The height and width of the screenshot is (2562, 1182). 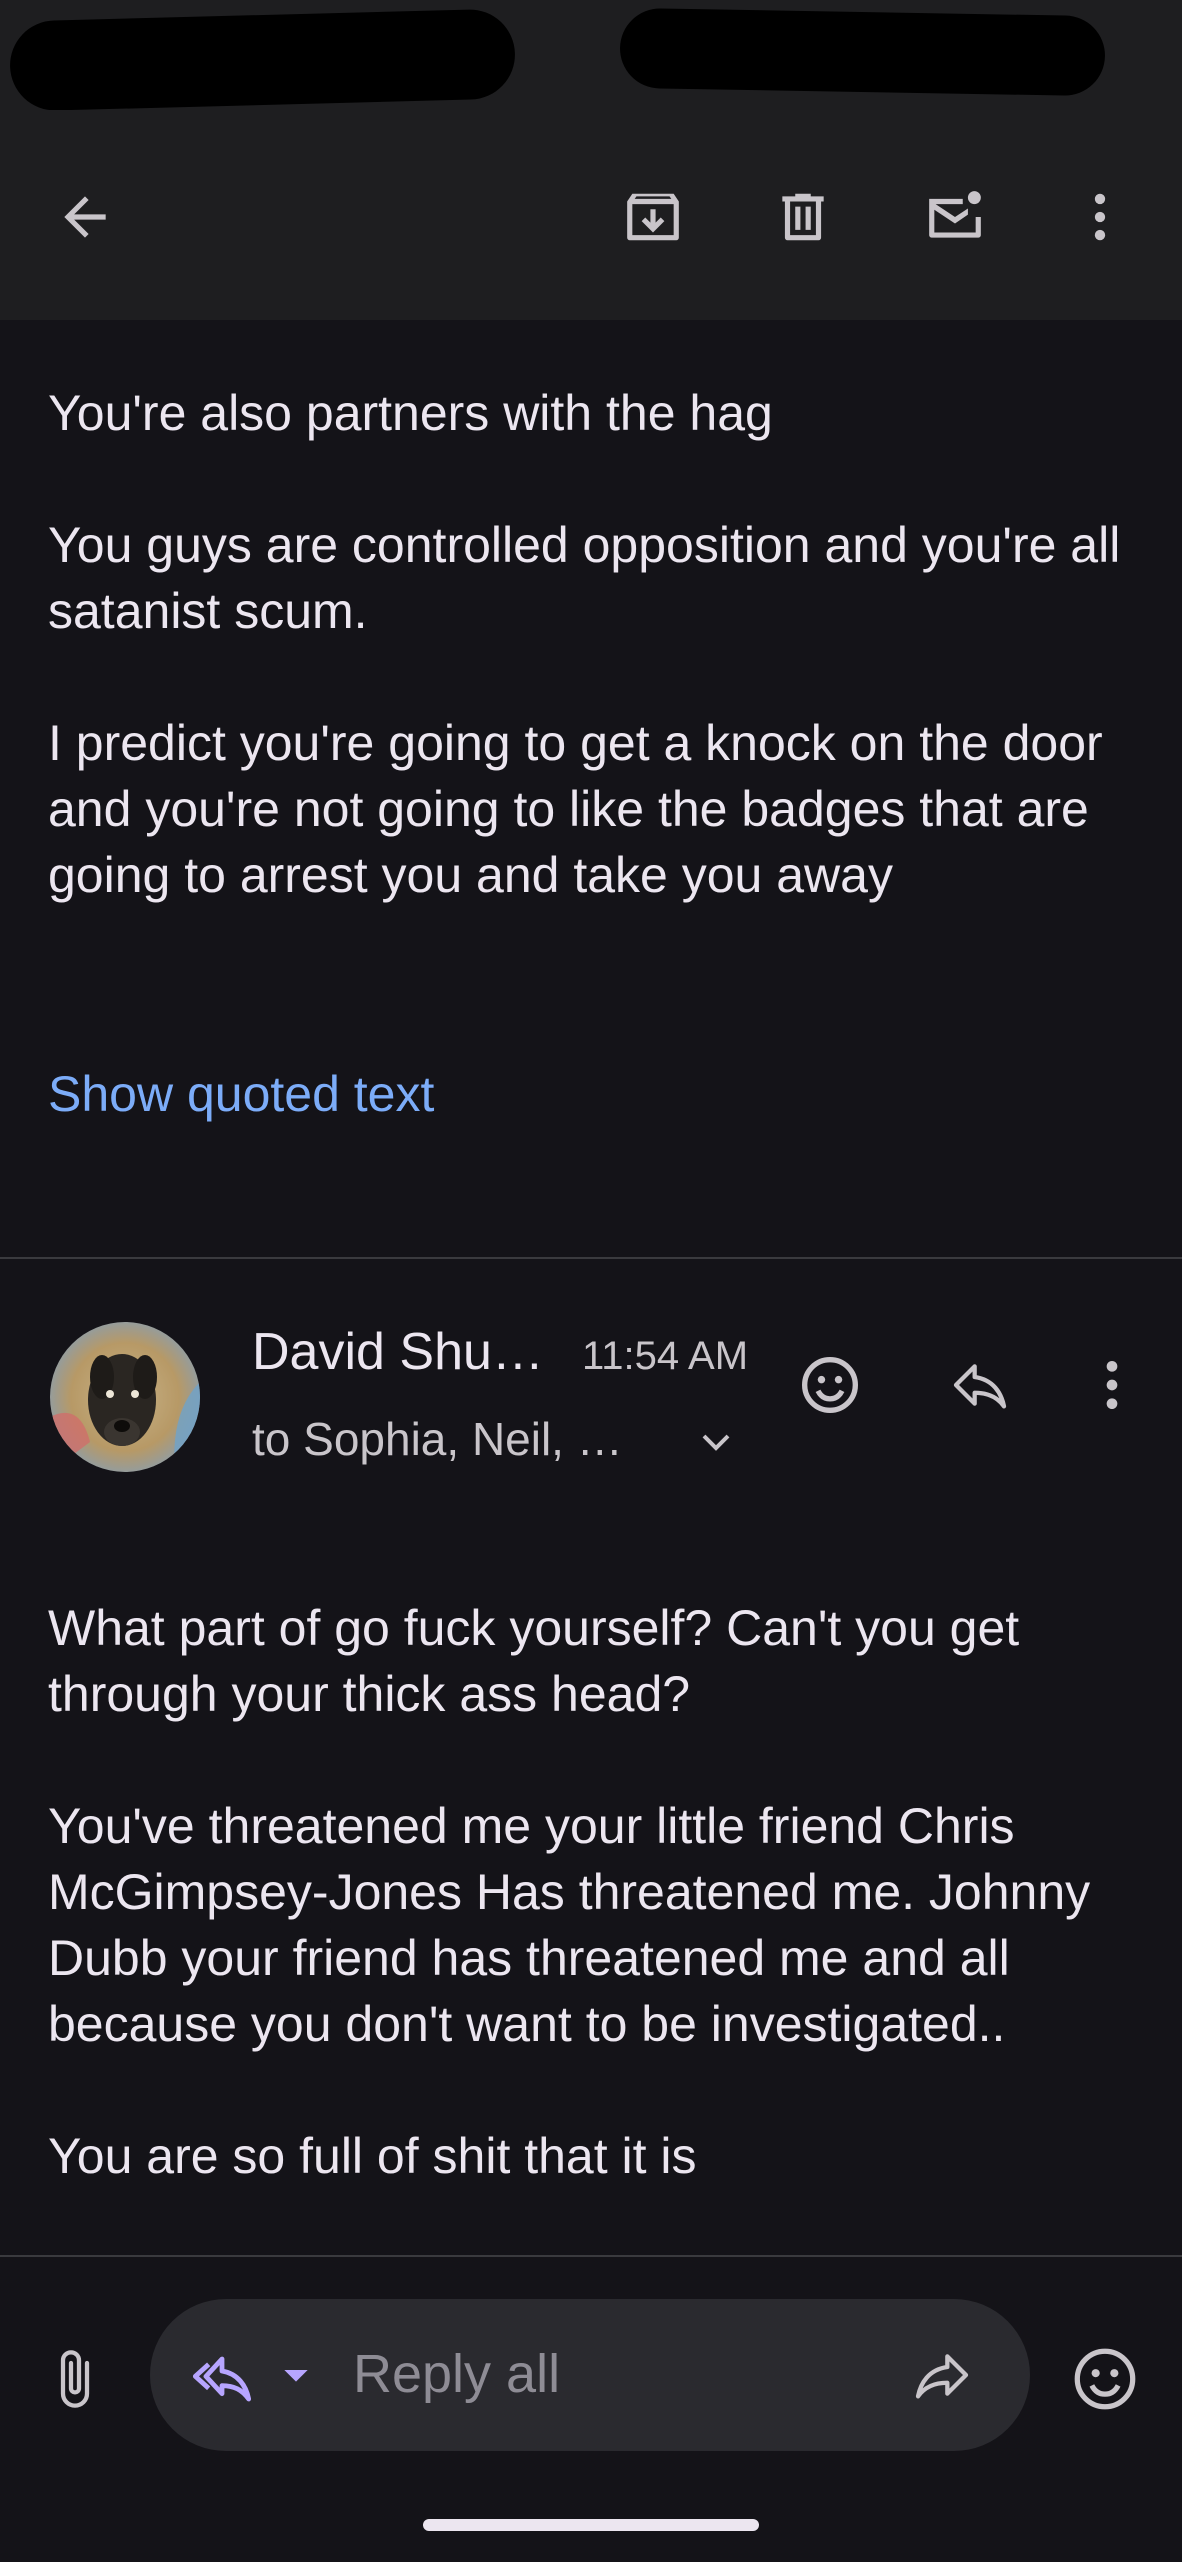 I want to click on avatar-image, so click(x=125, y=1397).